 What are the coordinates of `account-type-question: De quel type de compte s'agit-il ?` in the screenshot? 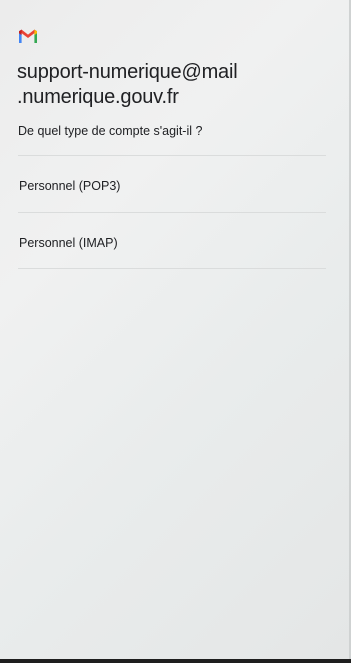 It's located at (110, 131).